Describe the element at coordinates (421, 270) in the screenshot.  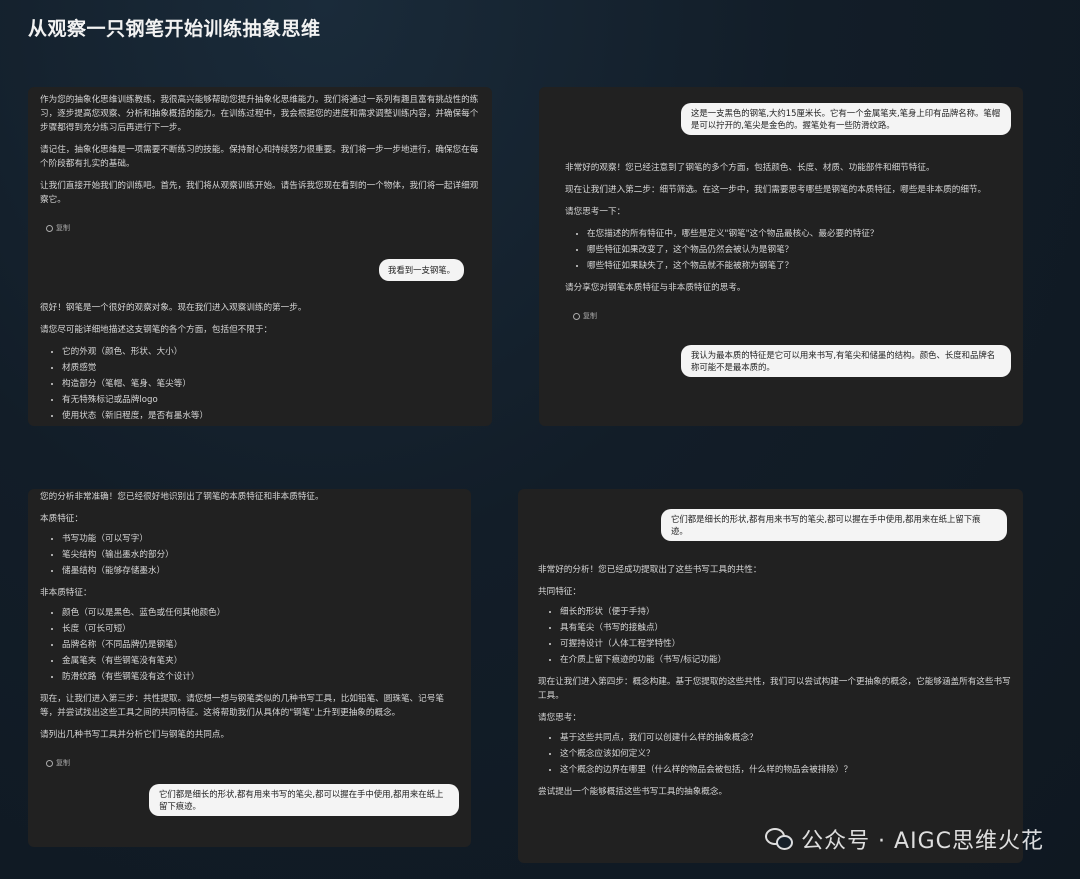
I see `user-message-bubble: 我看到一支钢笔。` at that location.